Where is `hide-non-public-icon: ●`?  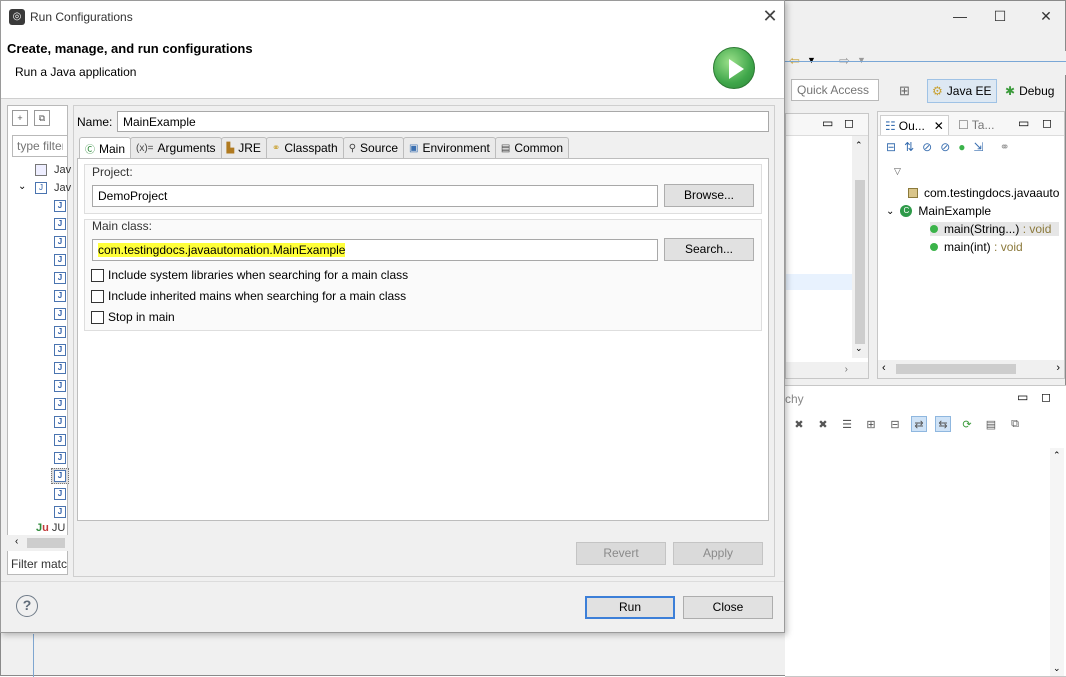 hide-non-public-icon: ● is located at coordinates (961, 147).